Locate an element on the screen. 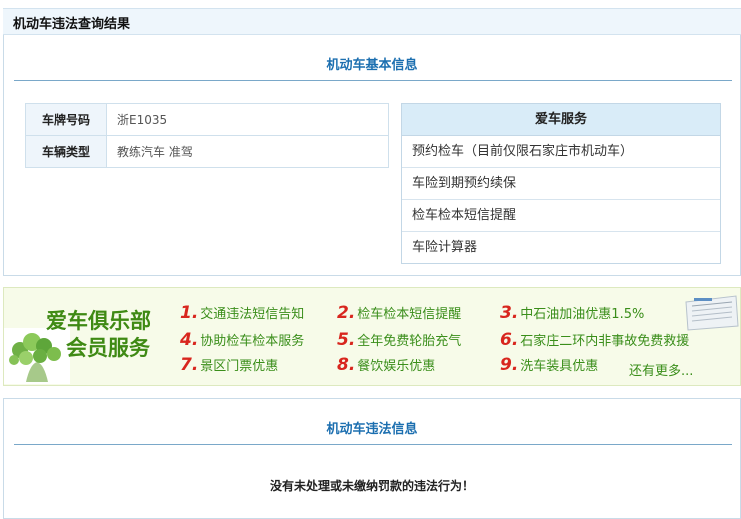 This screenshot has width=741, height=519. benefit-item: 3. 中石油加油优惠1.5% is located at coordinates (572, 313).